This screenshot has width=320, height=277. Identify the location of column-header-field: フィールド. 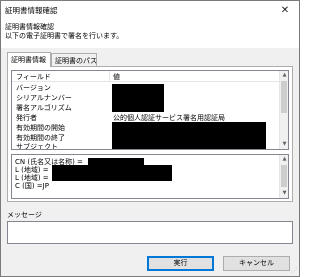
(33, 77).